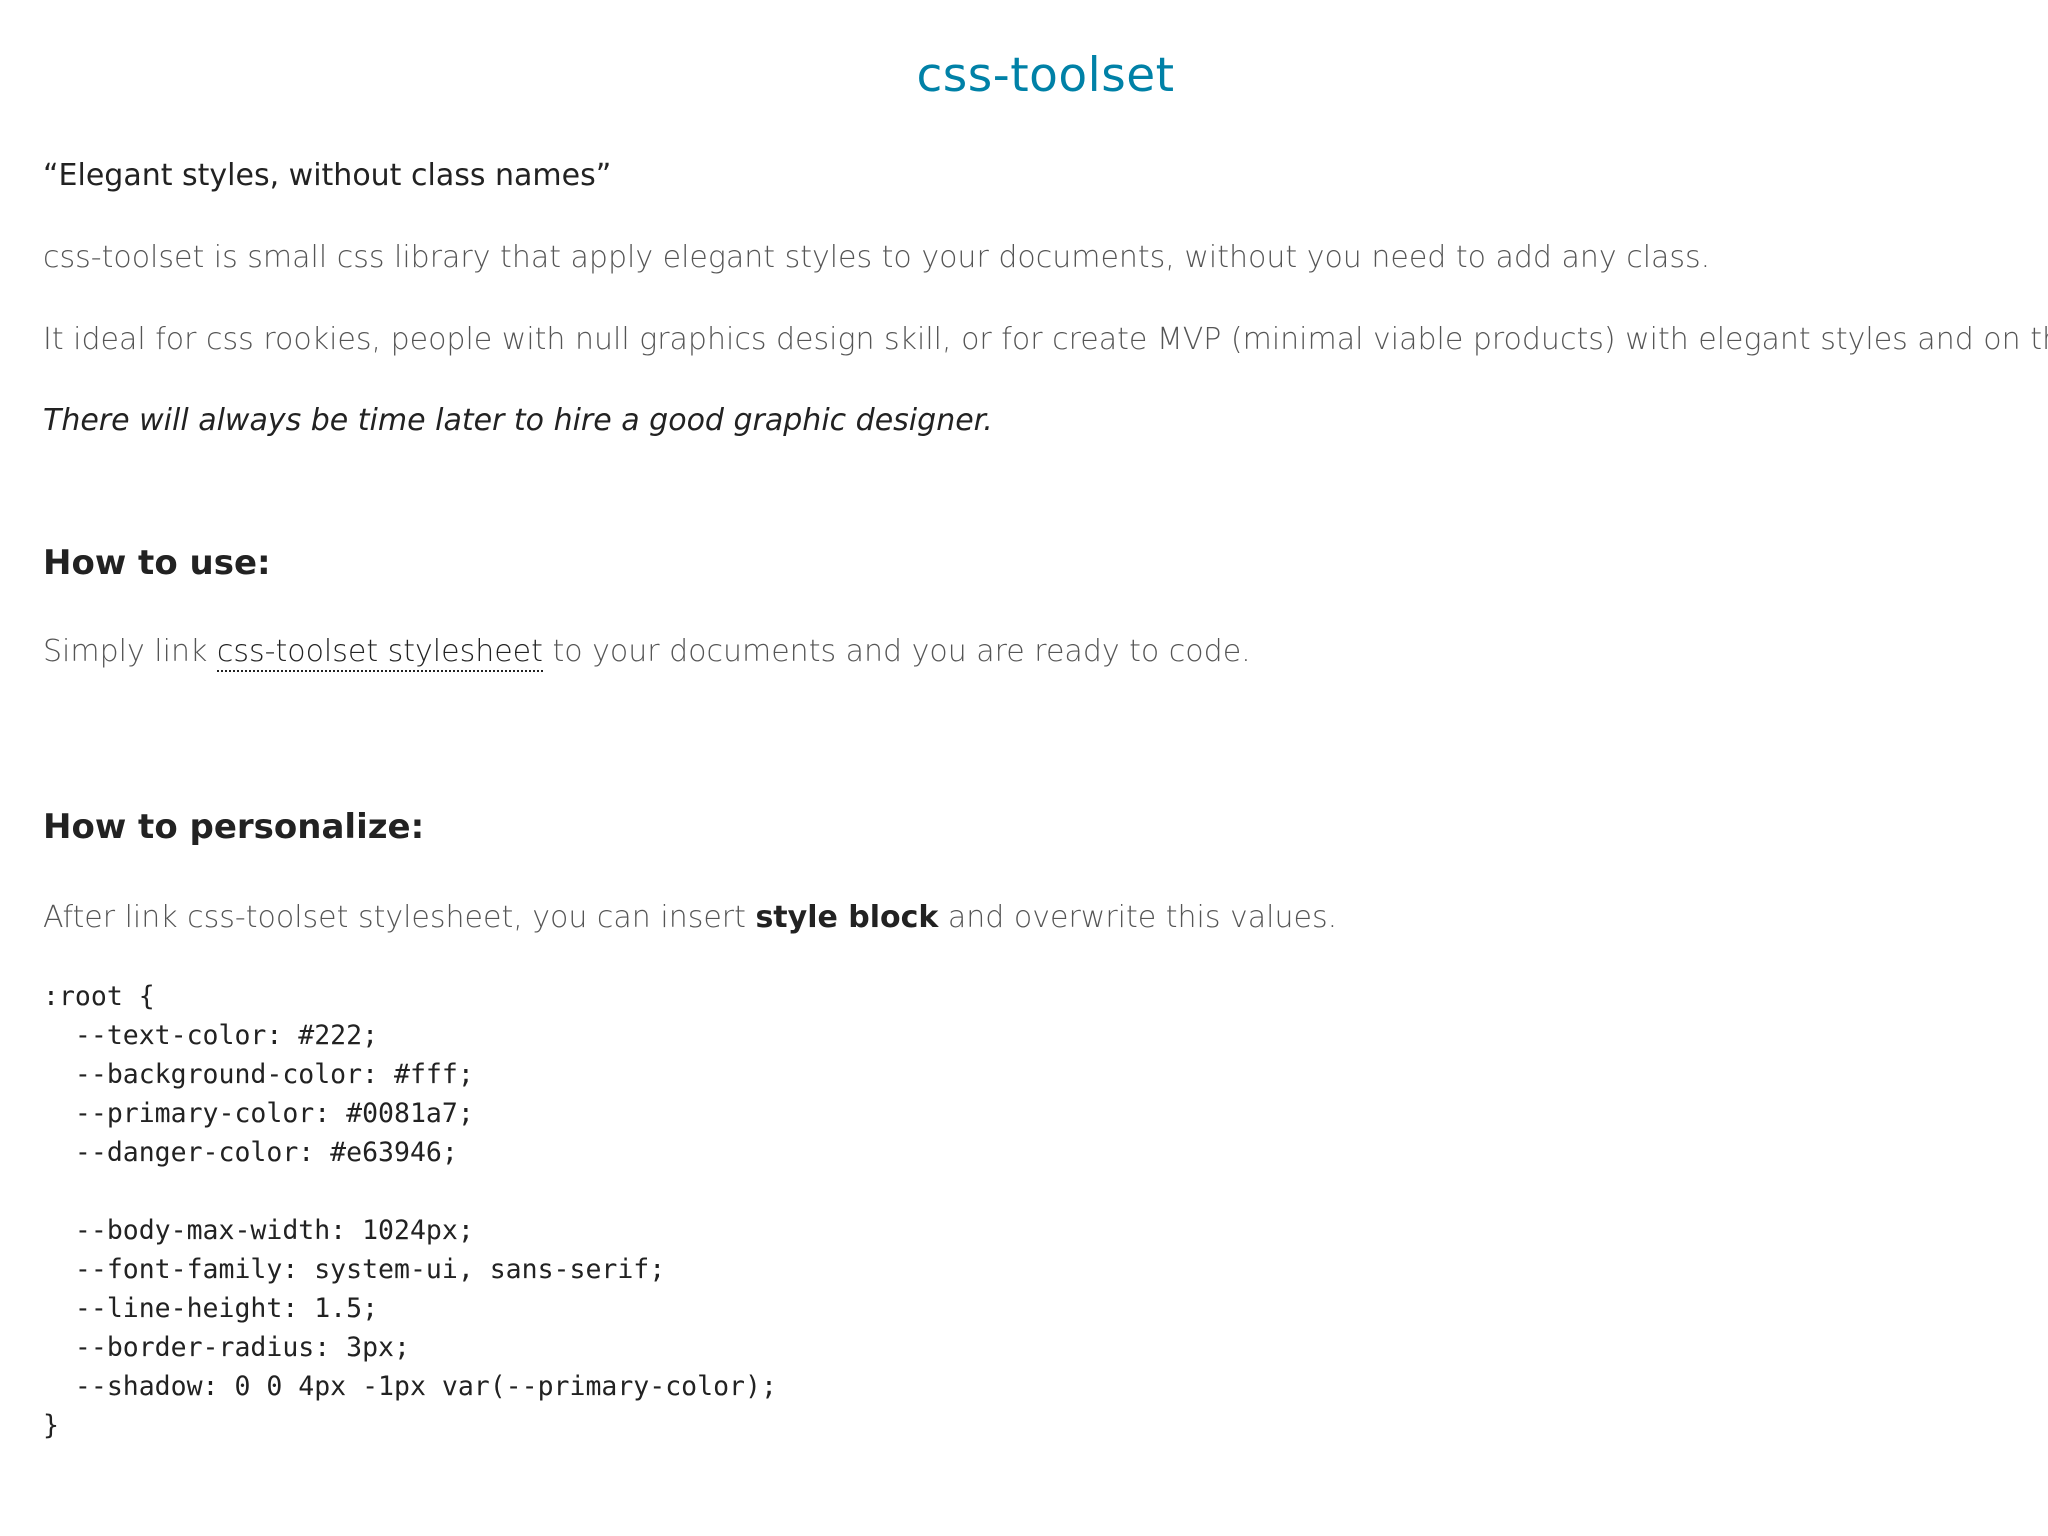  I want to click on code-line: --line-height: 1.5;, so click(211, 1308).